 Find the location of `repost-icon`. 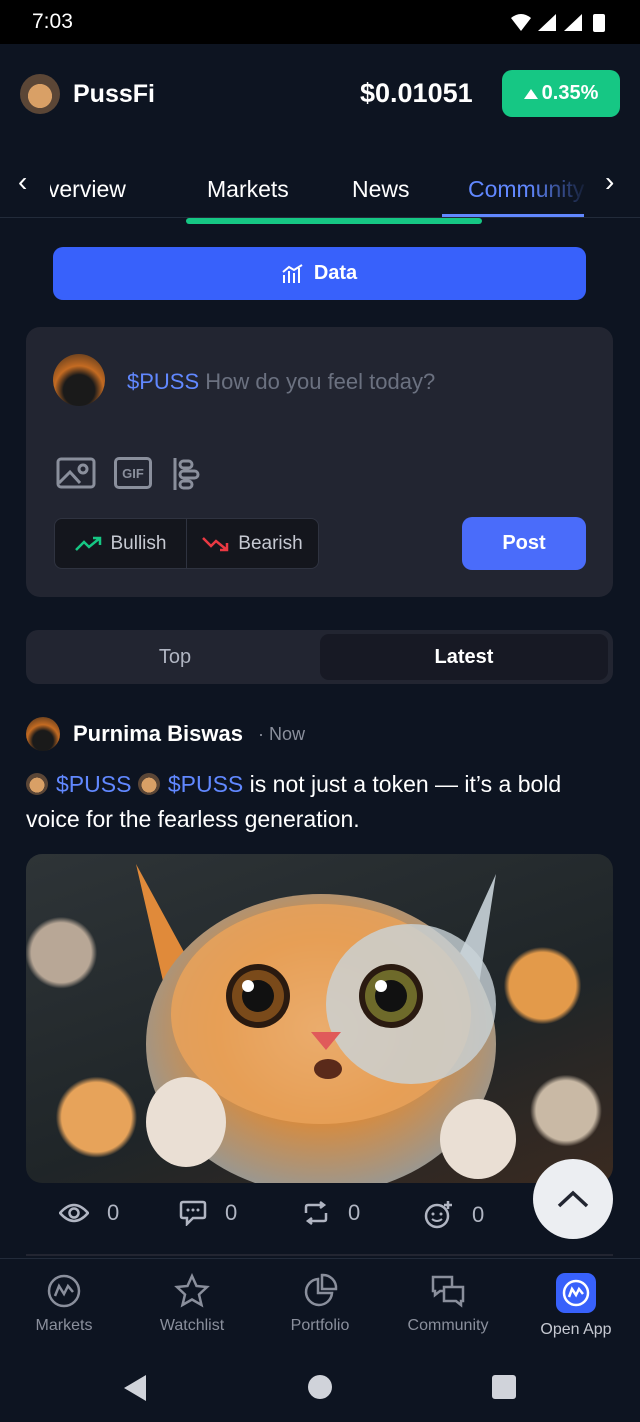

repost-icon is located at coordinates (316, 1213).